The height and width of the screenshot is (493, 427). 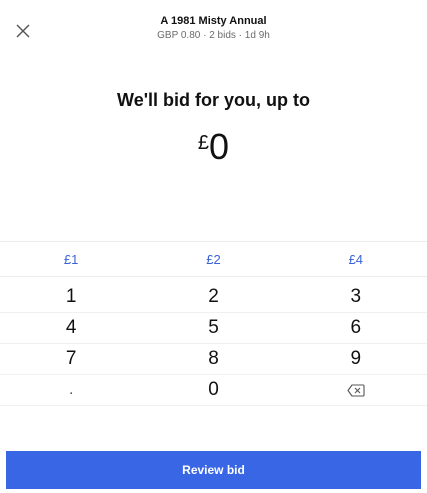 I want to click on key-8: 8, so click(x=213, y=359).